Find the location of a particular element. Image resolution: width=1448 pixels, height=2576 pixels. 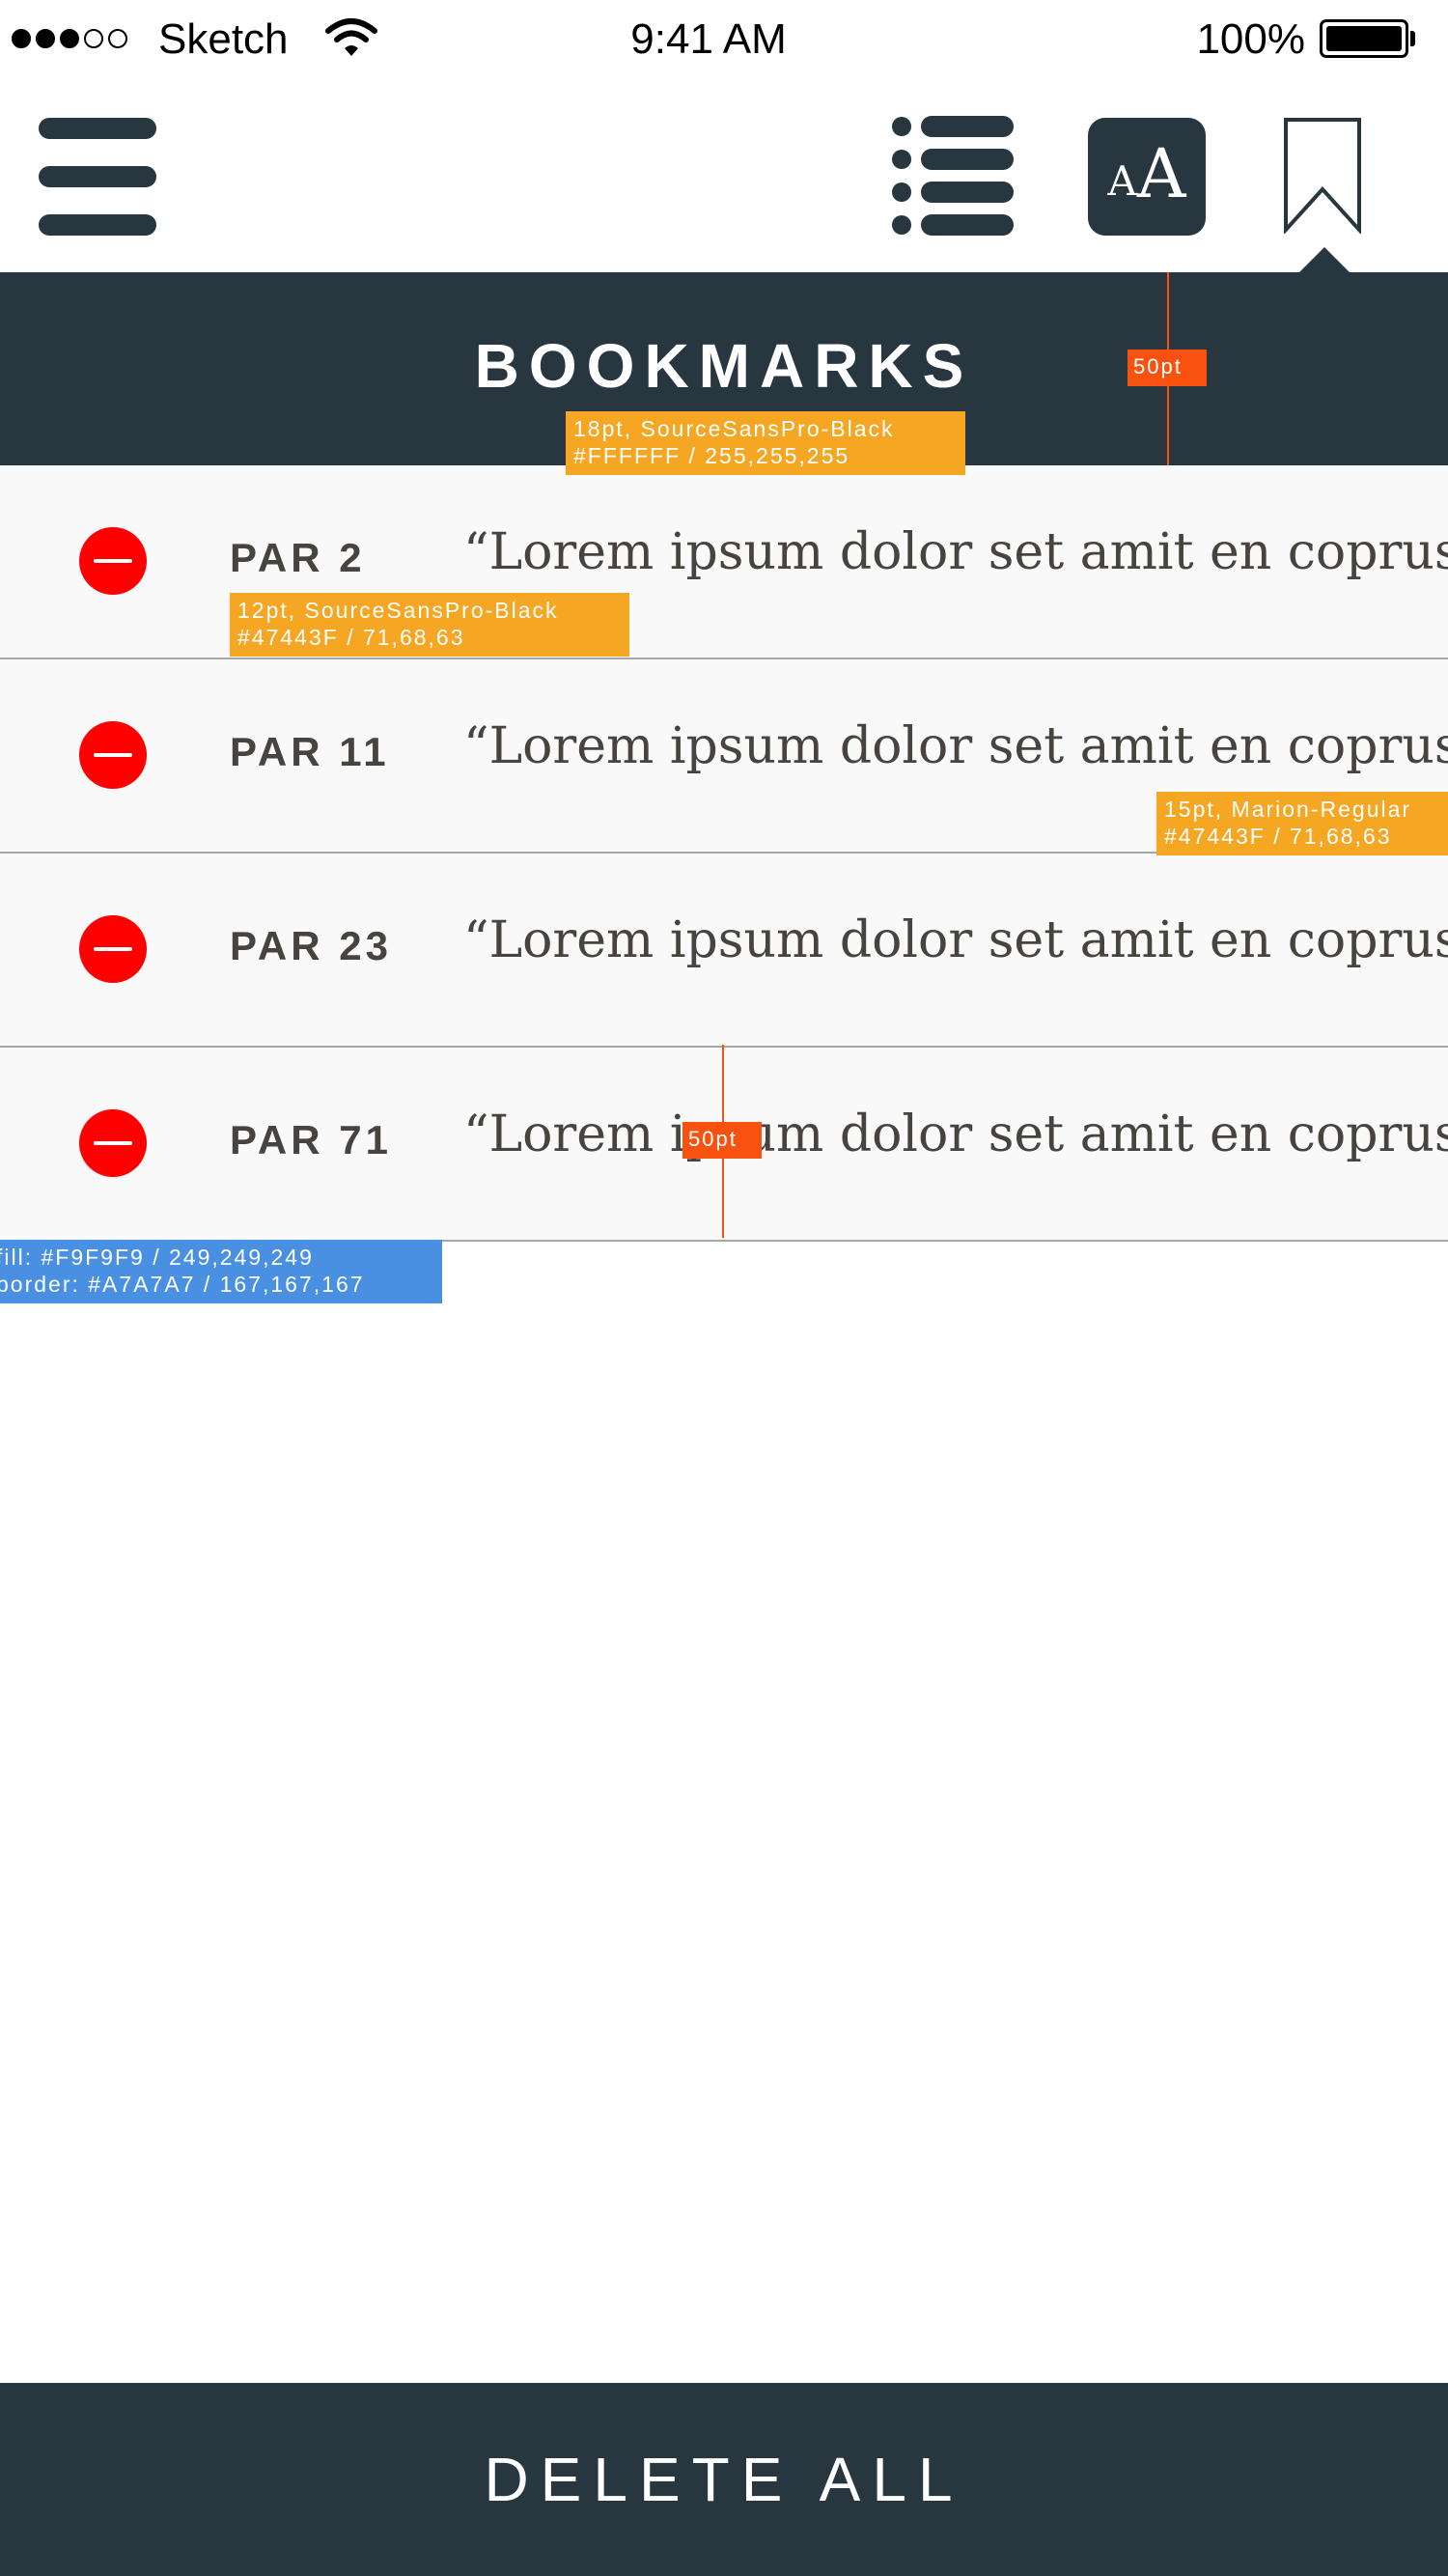

delete-all-button: DELETE ALL is located at coordinates (724, 2480).